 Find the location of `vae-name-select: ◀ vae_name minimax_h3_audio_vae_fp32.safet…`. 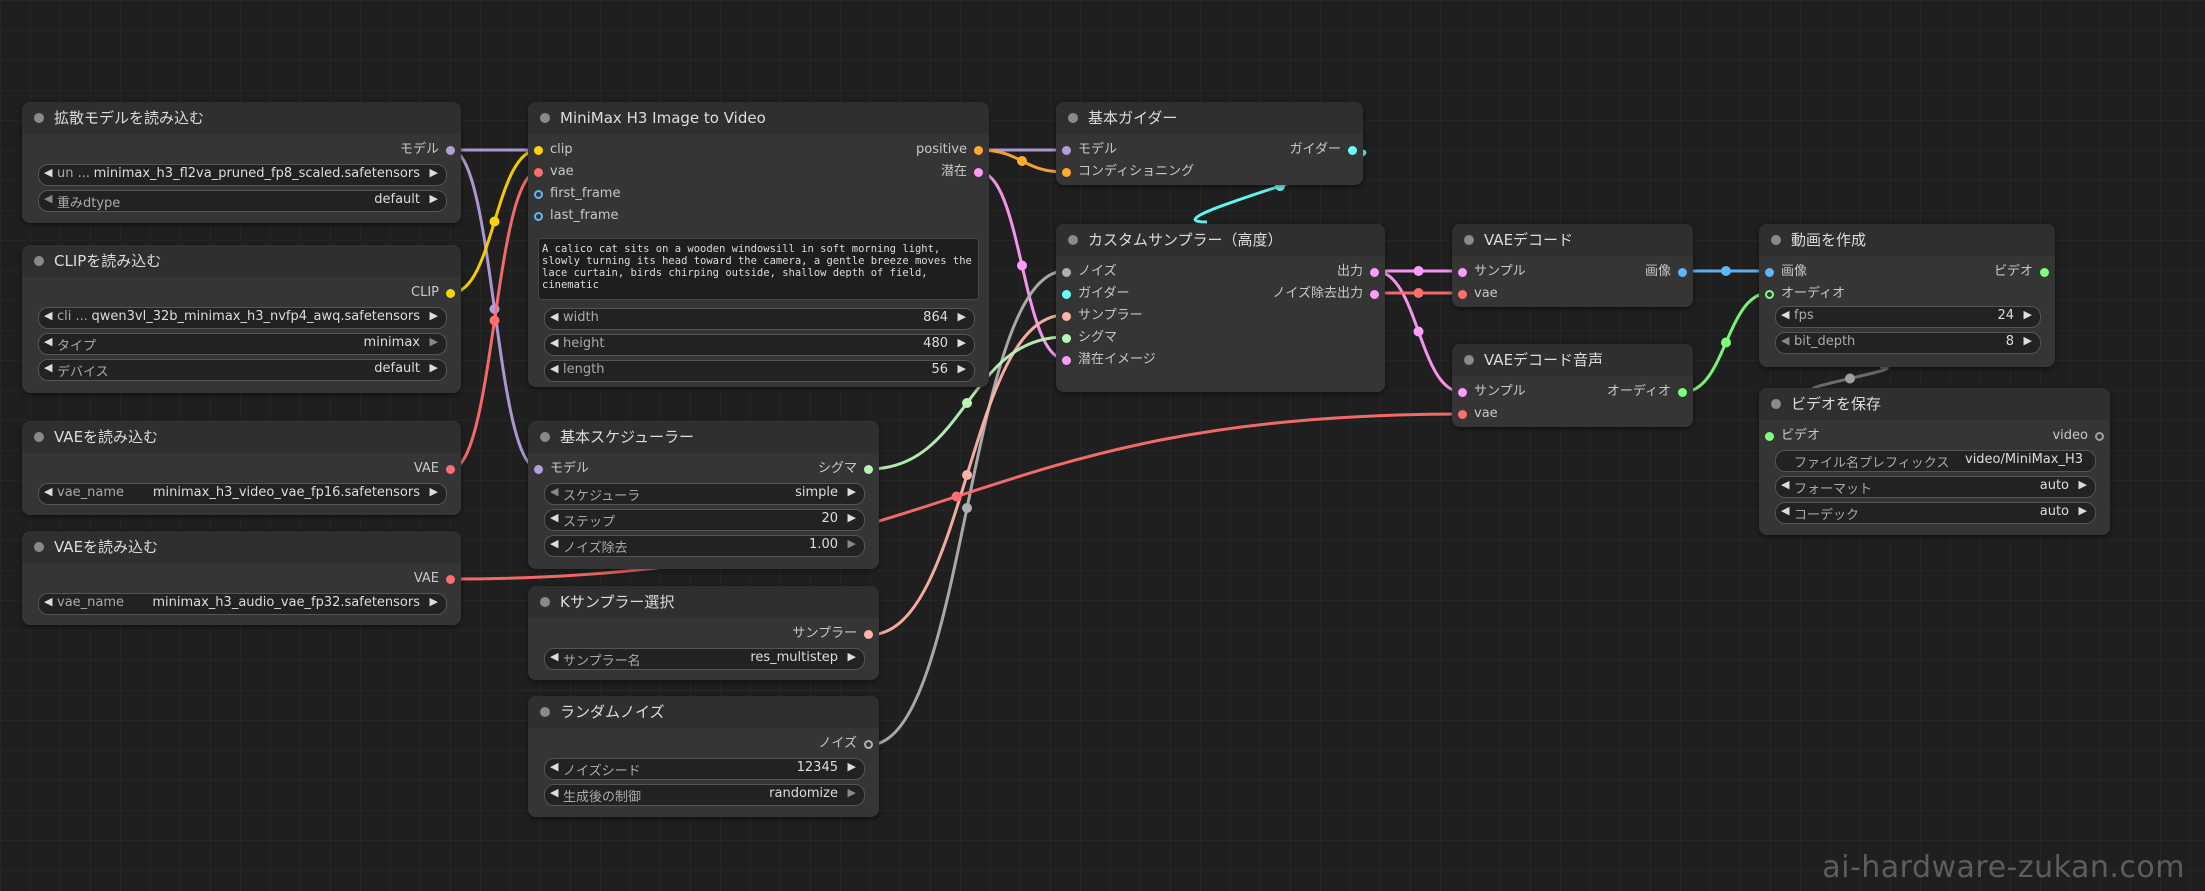

vae-name-select: ◀ vae_name minimax_h3_audio_vae_fp32.safet… is located at coordinates (242, 604).